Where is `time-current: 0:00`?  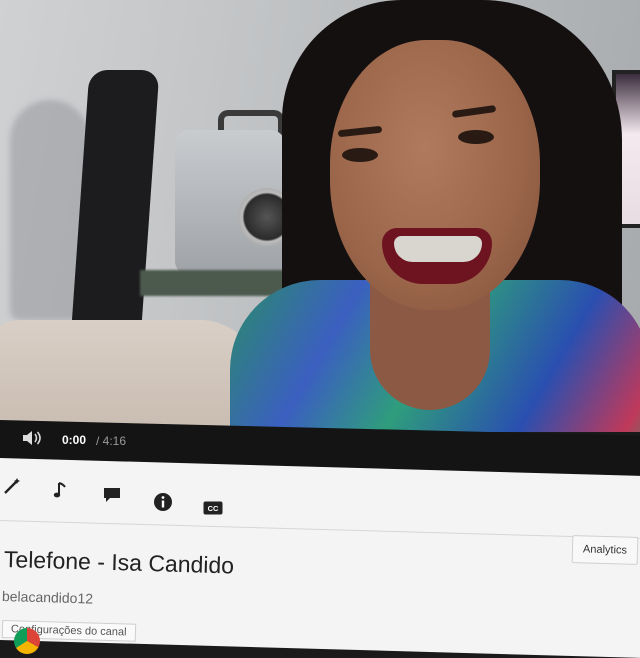
time-current: 0:00 is located at coordinates (74, 440).